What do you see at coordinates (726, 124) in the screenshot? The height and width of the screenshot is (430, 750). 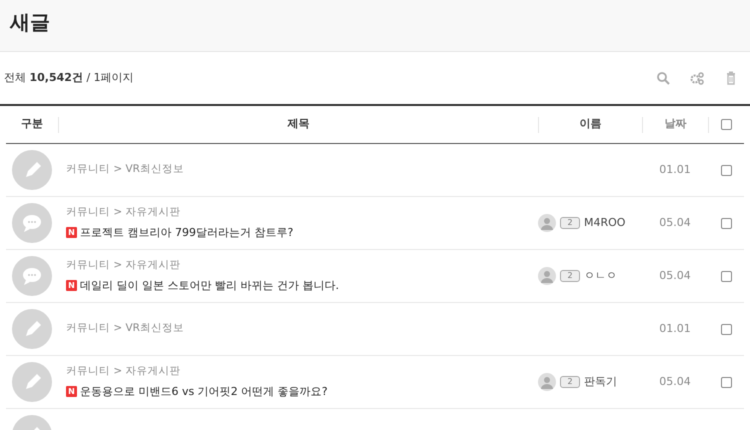 I see `select-all-checkbox` at bounding box center [726, 124].